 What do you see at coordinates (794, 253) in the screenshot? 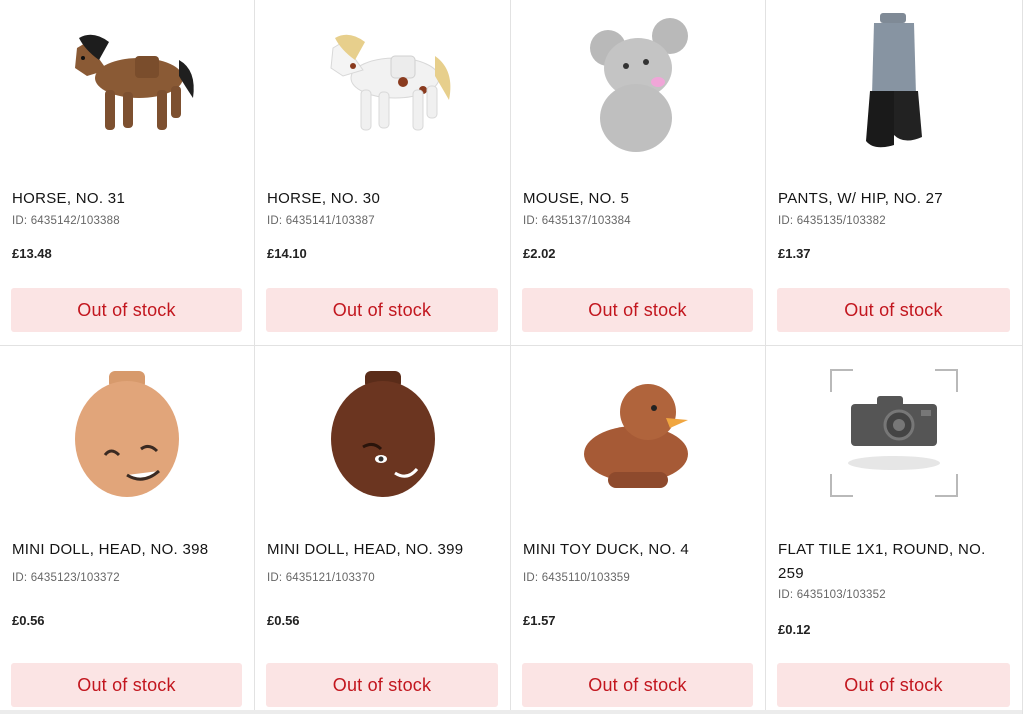
I see `product-price: £1.37` at bounding box center [794, 253].